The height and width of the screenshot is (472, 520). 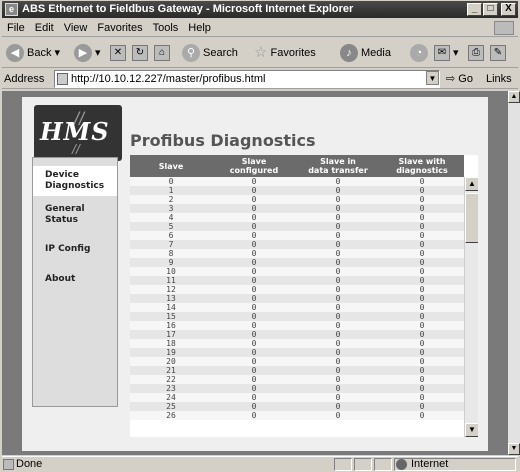 I want to click on minimize-button: _, so click(x=474, y=9).